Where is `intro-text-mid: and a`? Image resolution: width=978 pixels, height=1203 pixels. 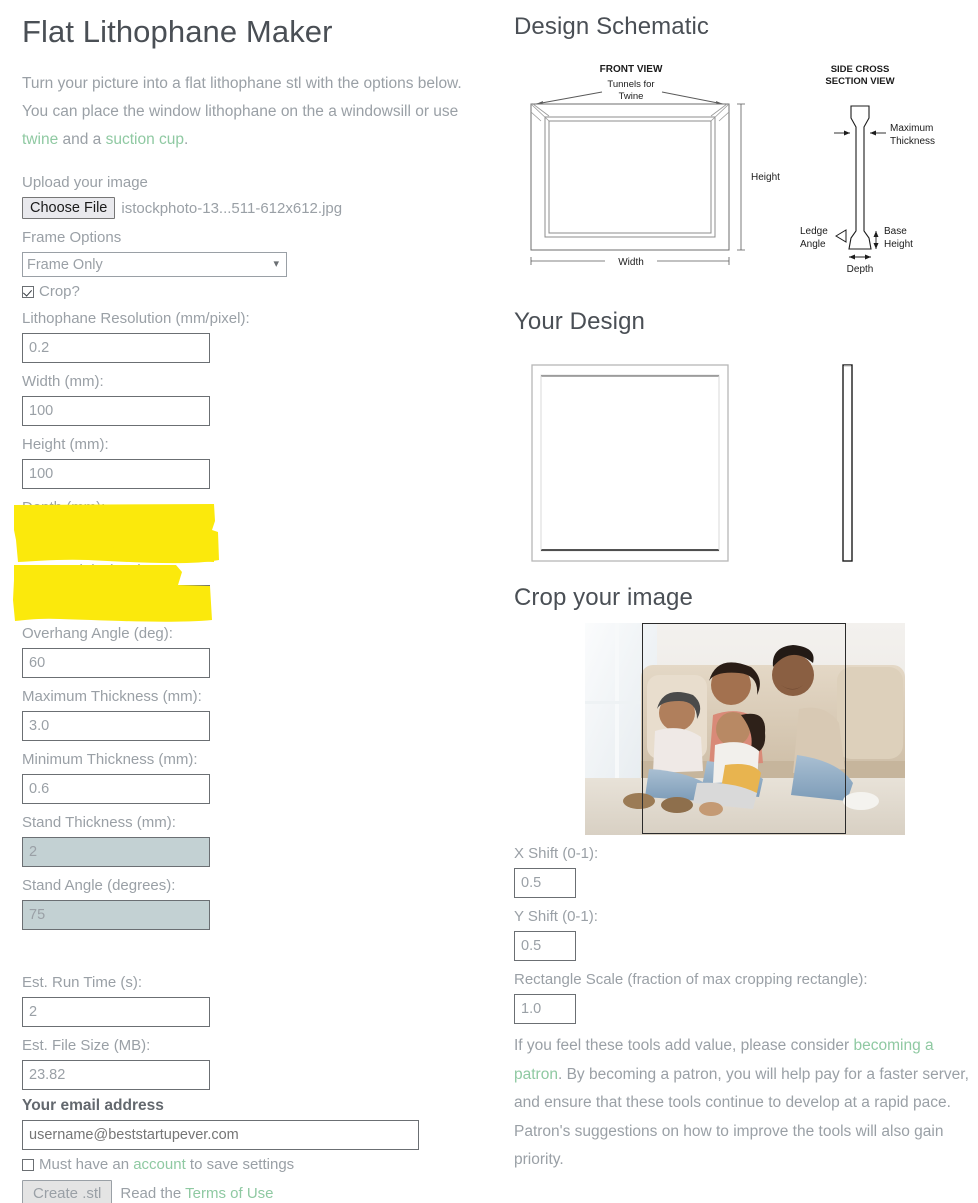
intro-text-mid: and a is located at coordinates (82, 139).